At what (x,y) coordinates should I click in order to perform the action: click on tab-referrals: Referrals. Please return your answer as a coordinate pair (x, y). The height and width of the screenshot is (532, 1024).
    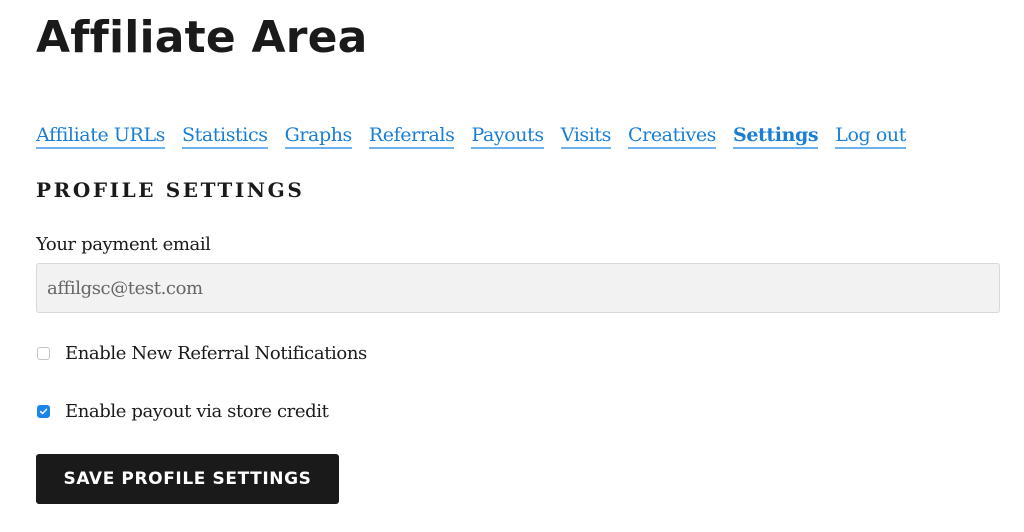
    Looking at the image, I should click on (411, 136).